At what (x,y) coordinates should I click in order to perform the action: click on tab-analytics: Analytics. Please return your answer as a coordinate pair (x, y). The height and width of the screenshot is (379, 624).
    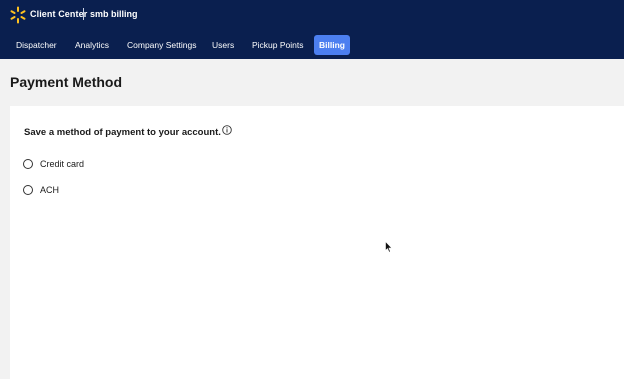
    Looking at the image, I should click on (92, 45).